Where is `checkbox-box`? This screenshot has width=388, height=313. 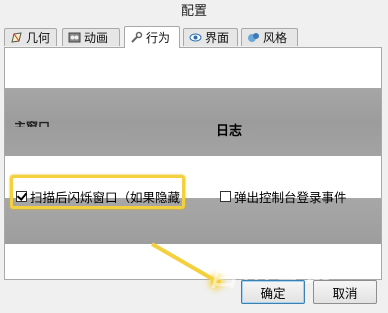
checkbox-box is located at coordinates (225, 196).